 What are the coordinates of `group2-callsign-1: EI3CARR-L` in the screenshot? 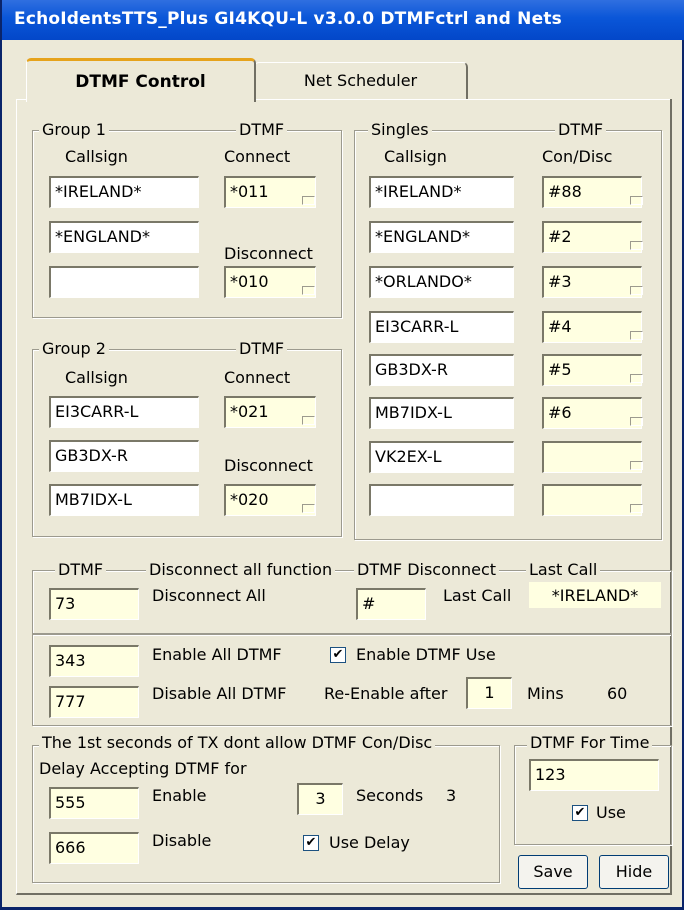 It's located at (124, 412).